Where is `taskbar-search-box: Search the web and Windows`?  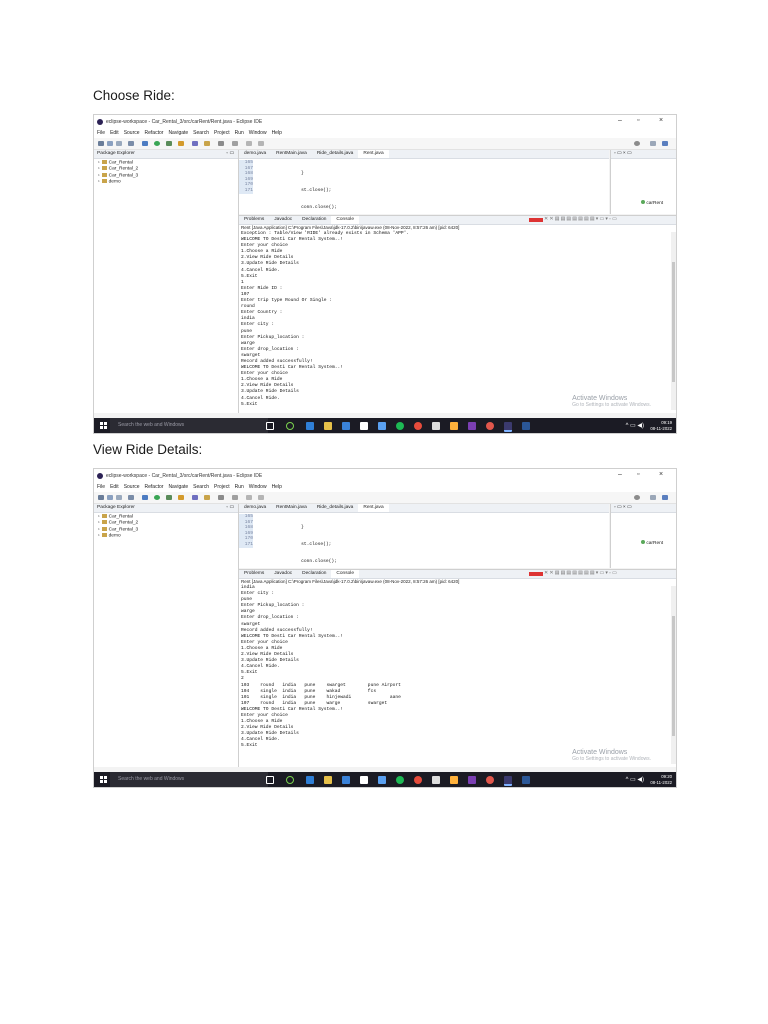 taskbar-search-box: Search the web and Windows is located at coordinates (189, 779).